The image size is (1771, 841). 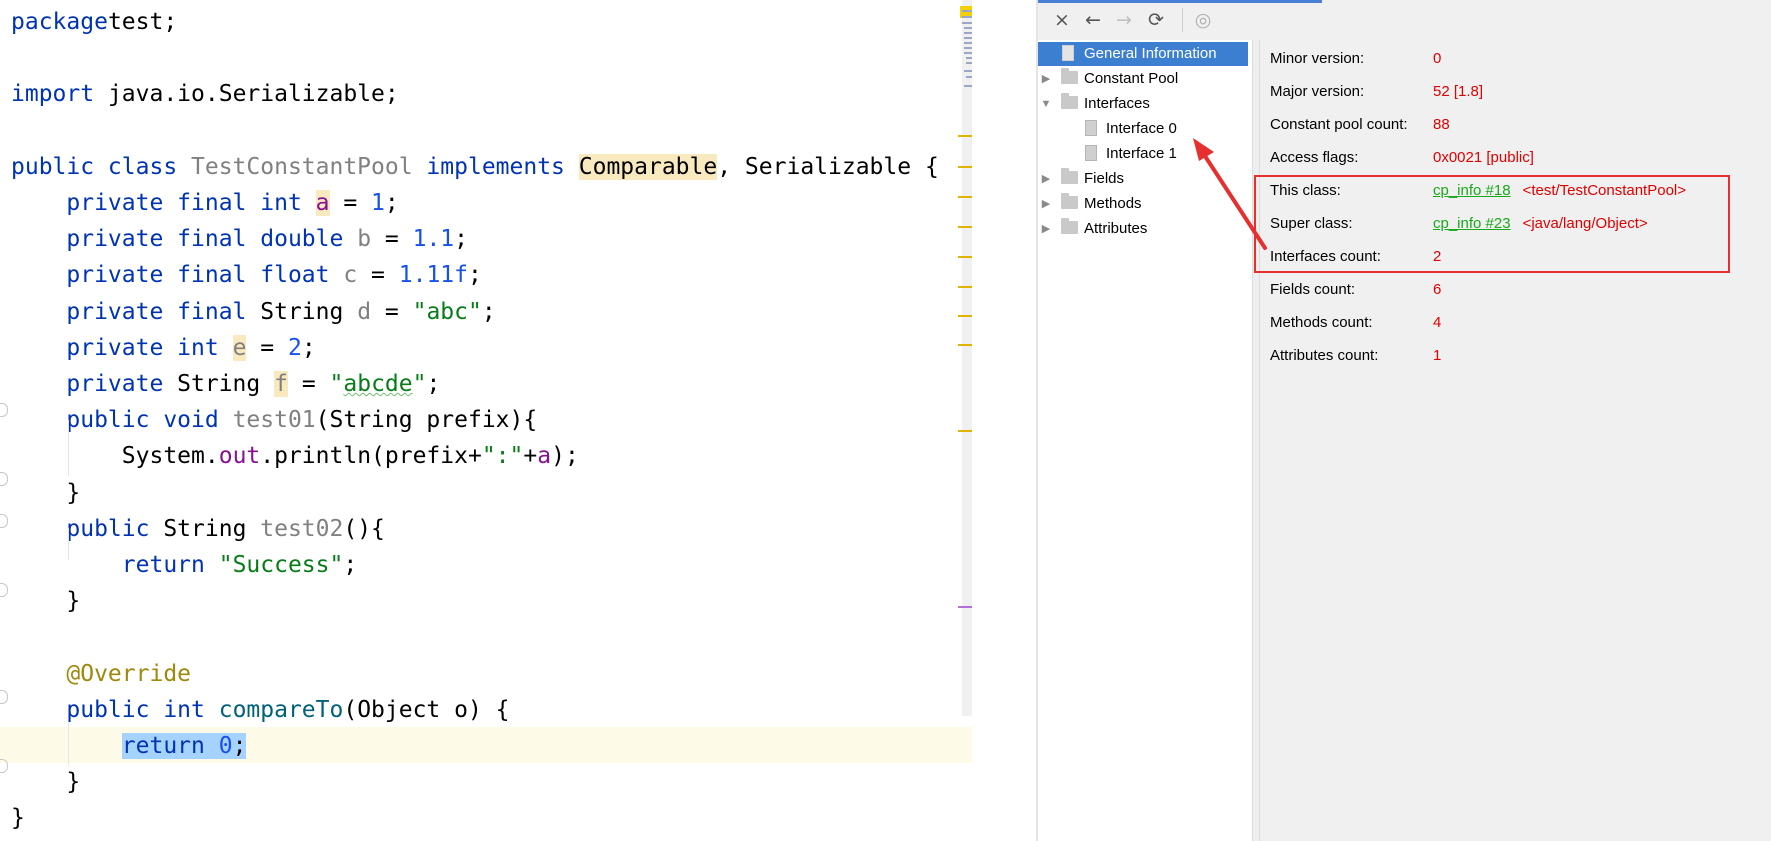 I want to click on code-line: private final float c = 1.11f;, so click(x=246, y=275).